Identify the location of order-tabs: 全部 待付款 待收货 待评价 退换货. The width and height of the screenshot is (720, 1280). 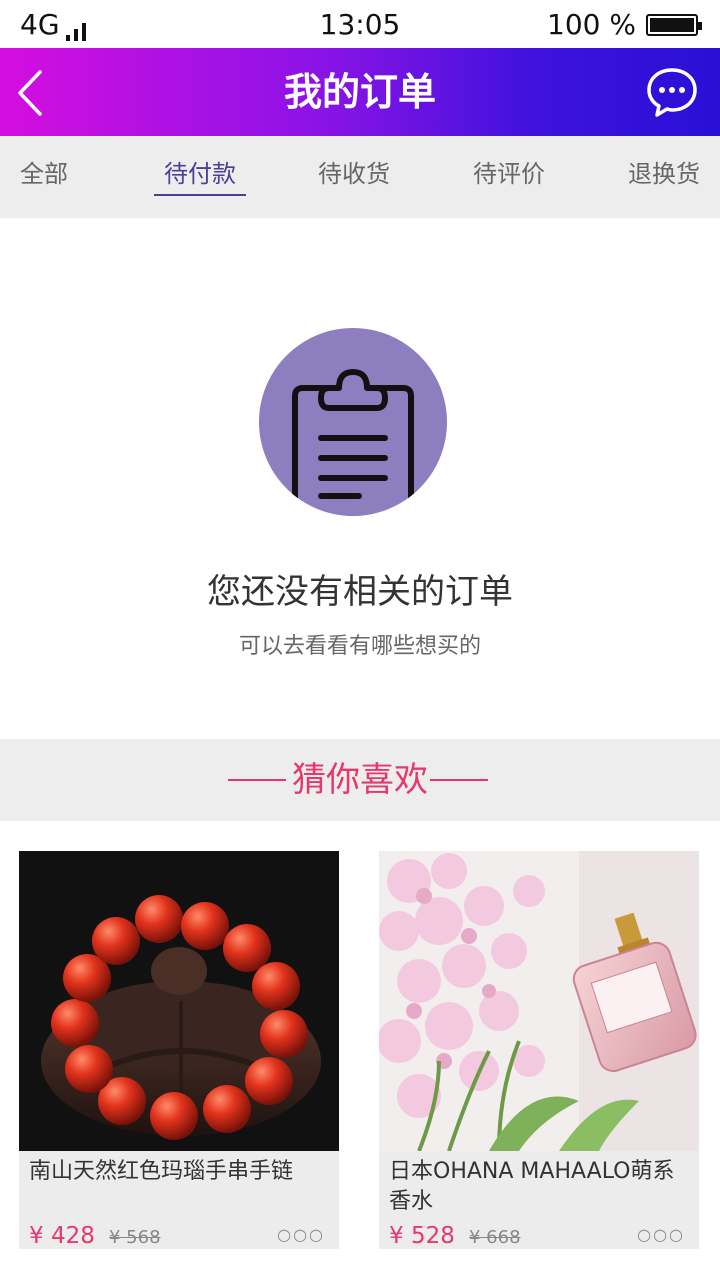
(360, 177).